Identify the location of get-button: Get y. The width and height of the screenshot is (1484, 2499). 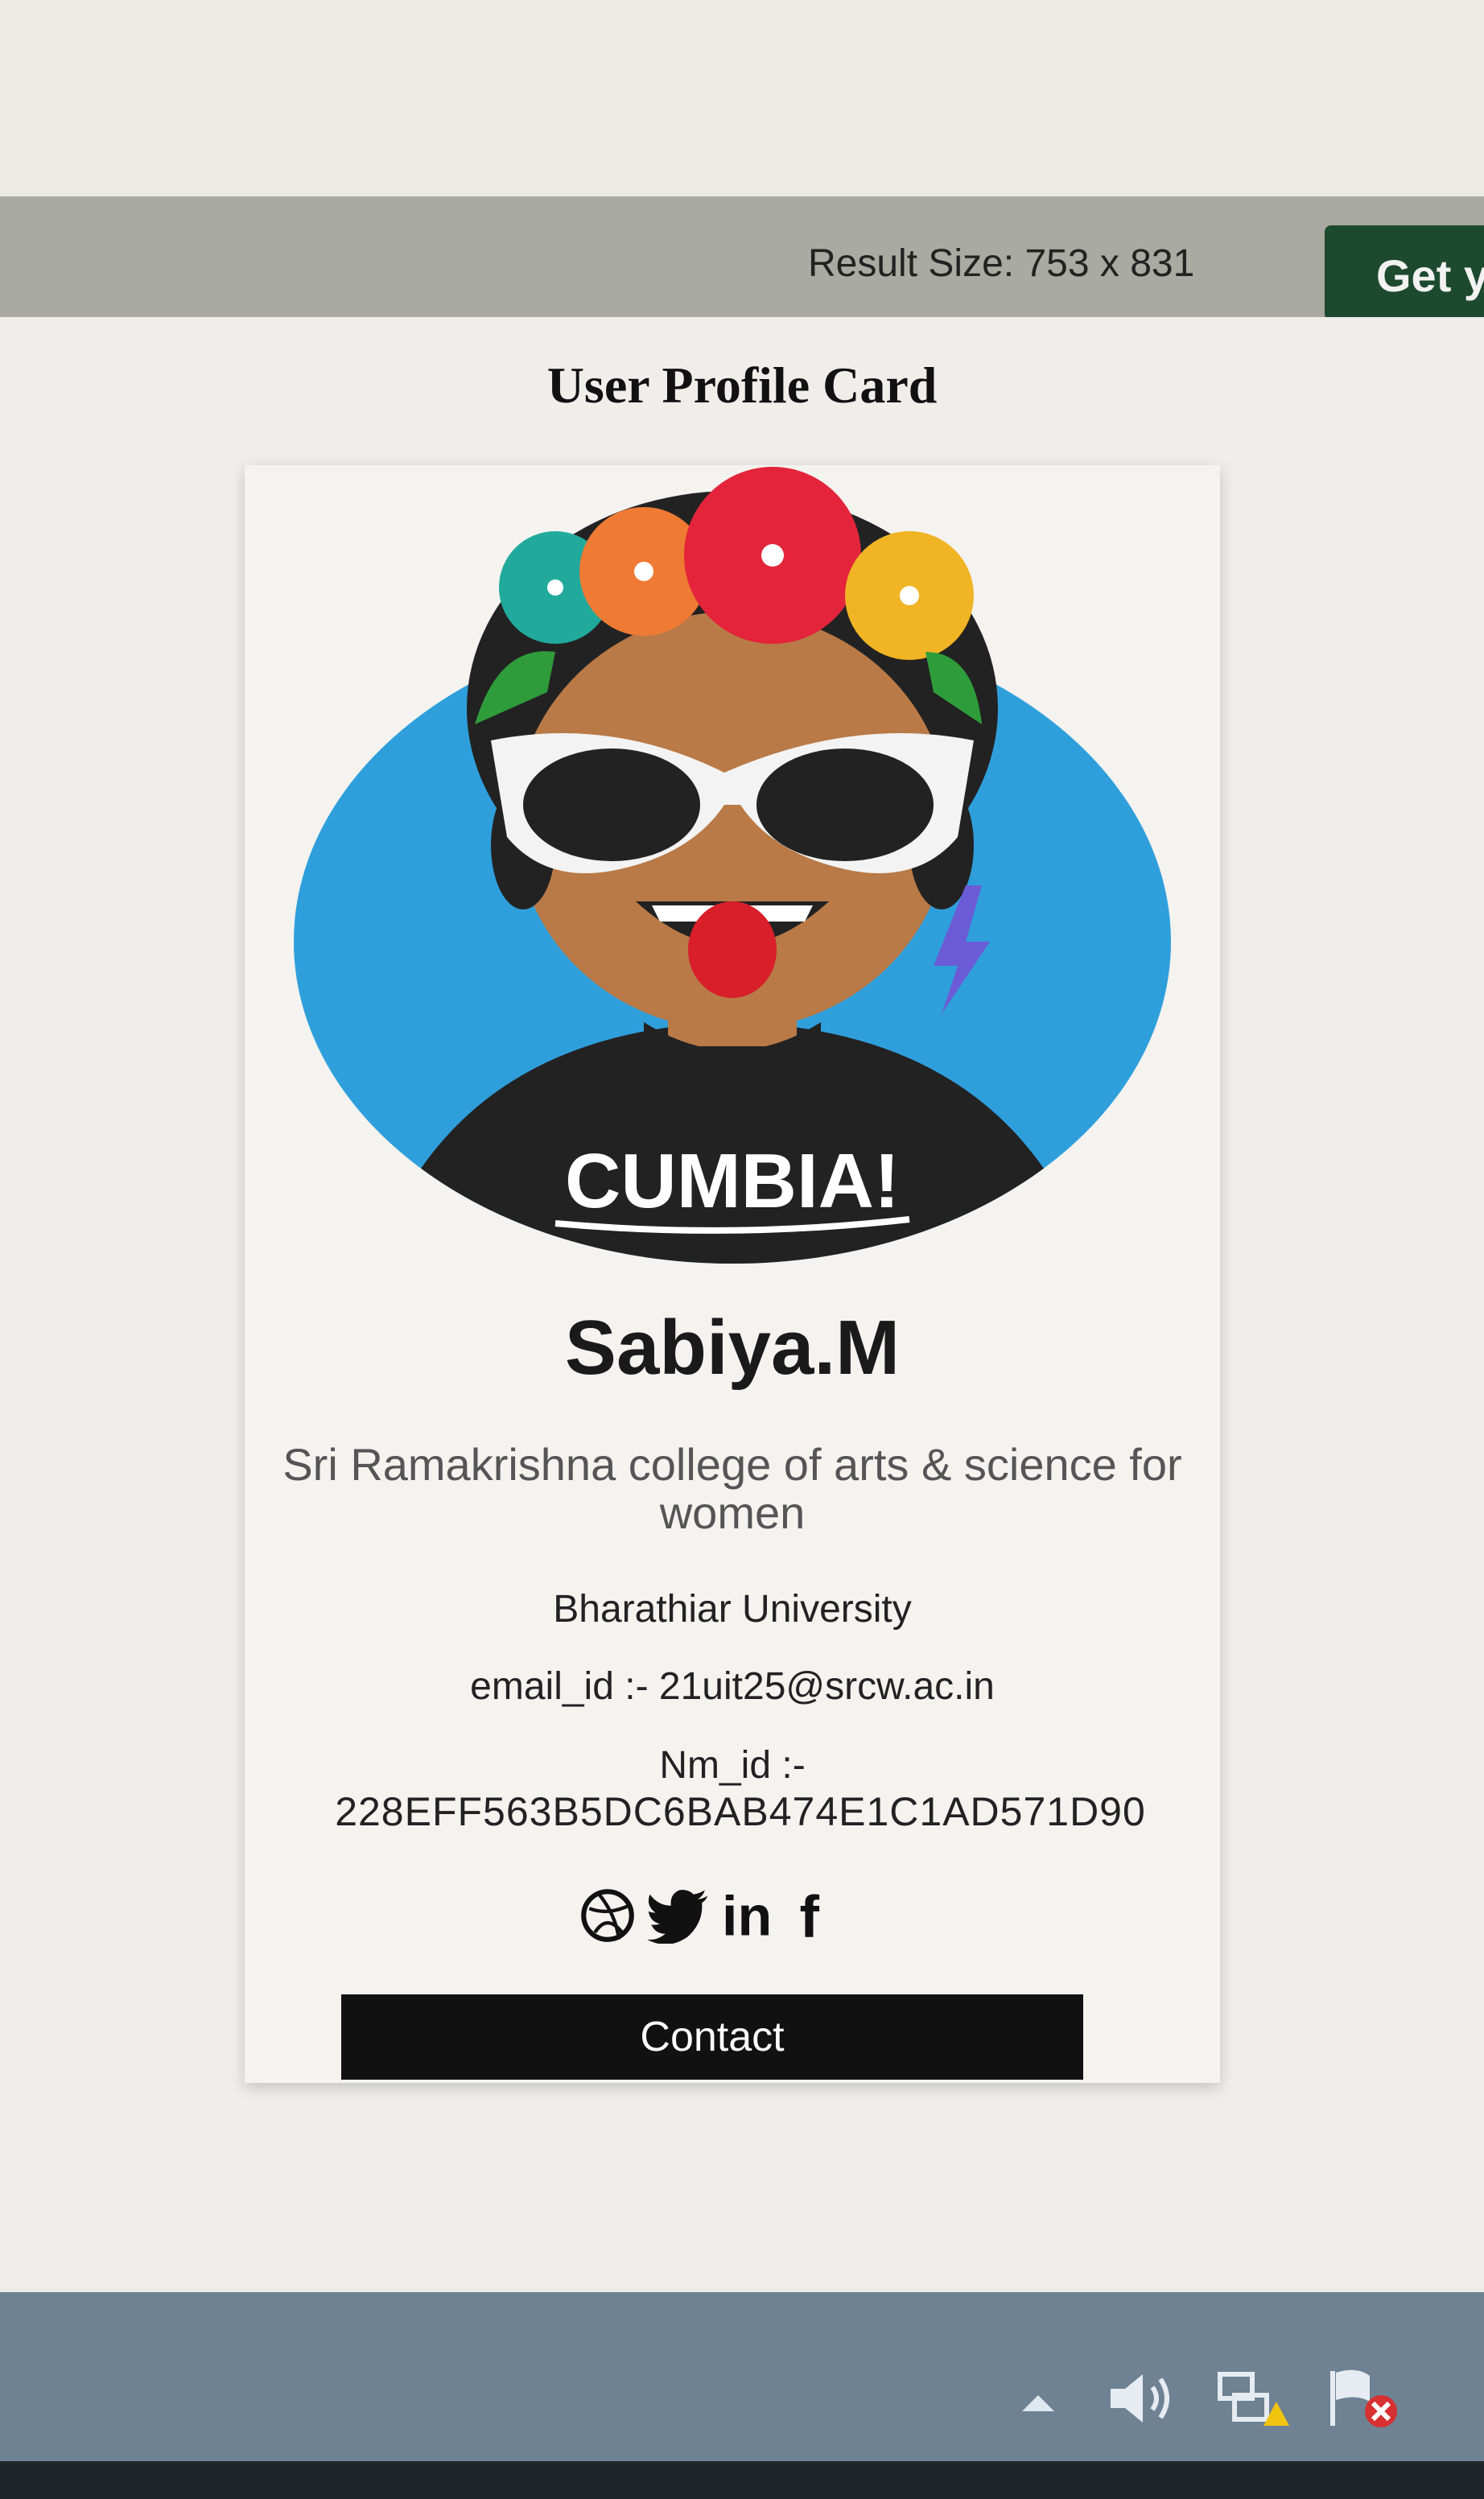
(1404, 272).